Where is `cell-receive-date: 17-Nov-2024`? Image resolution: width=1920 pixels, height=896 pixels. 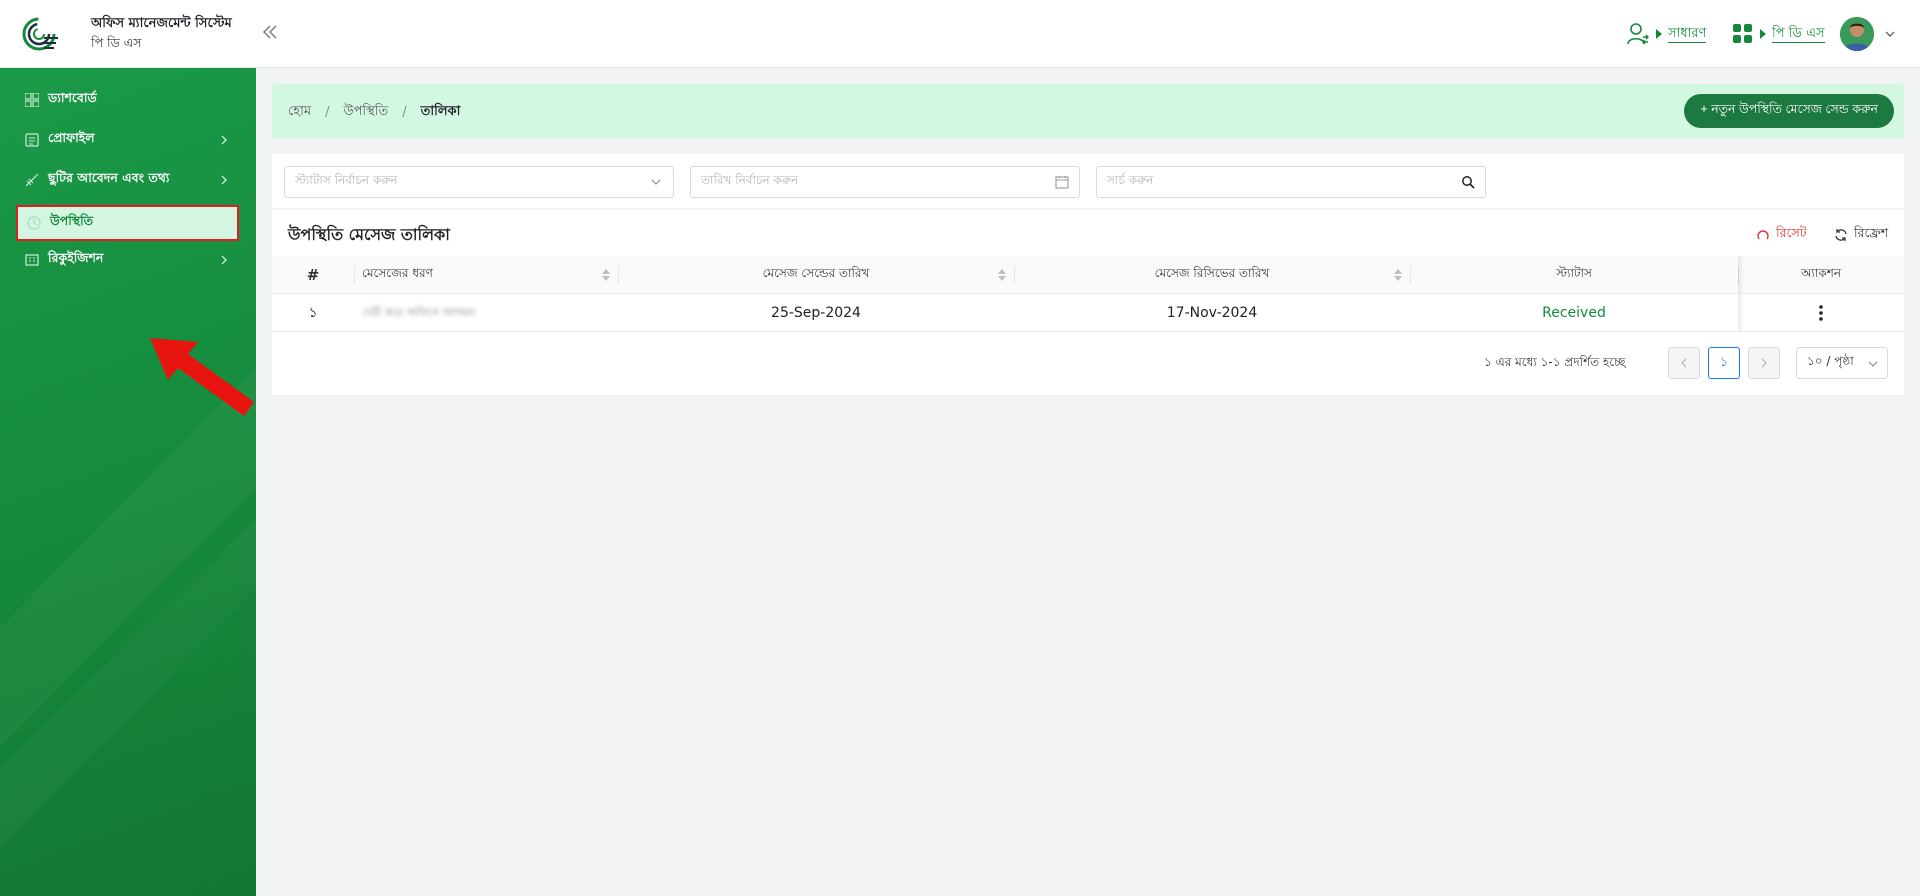 cell-receive-date: 17-Nov-2024 is located at coordinates (1212, 313).